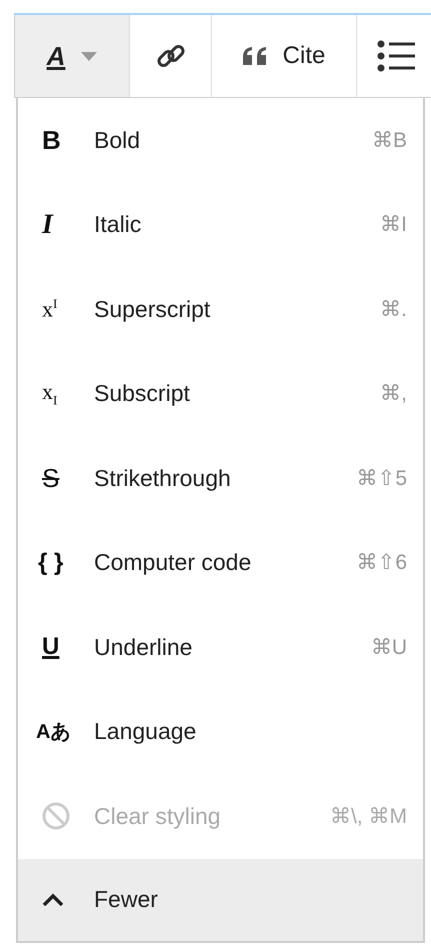  I want to click on menu-item-label: Strikethrough, so click(163, 478).